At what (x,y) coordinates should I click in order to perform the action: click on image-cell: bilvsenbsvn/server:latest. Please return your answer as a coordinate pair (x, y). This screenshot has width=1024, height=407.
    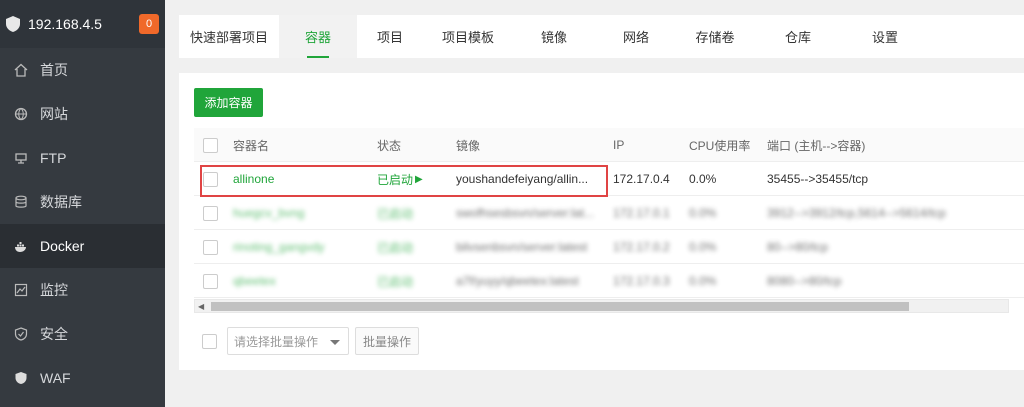
    Looking at the image, I should click on (522, 247).